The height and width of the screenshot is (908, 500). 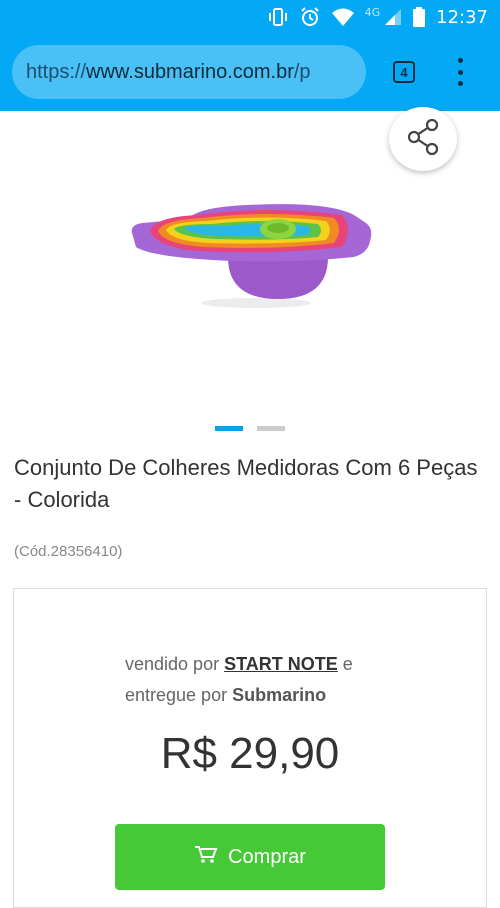 I want to click on url-path: /p, so click(x=302, y=71).